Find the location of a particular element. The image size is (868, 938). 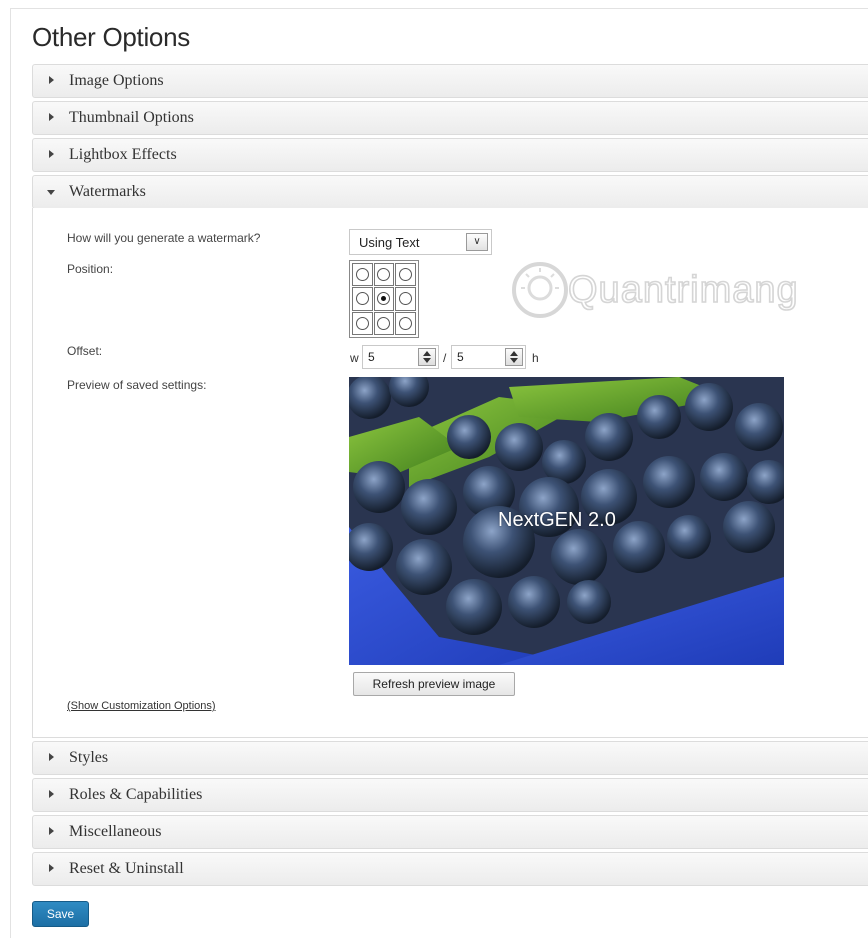

offset-w-input: 5 is located at coordinates (400, 357).